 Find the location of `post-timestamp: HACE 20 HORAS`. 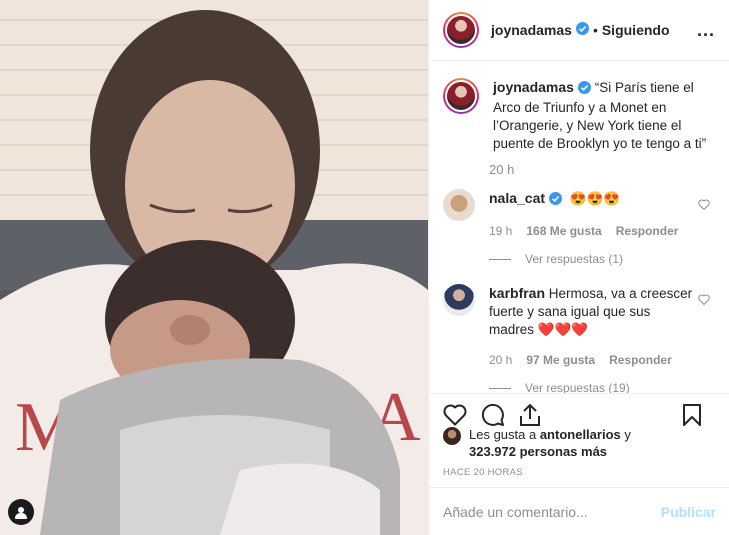

post-timestamp: HACE 20 HORAS is located at coordinates (483, 472).